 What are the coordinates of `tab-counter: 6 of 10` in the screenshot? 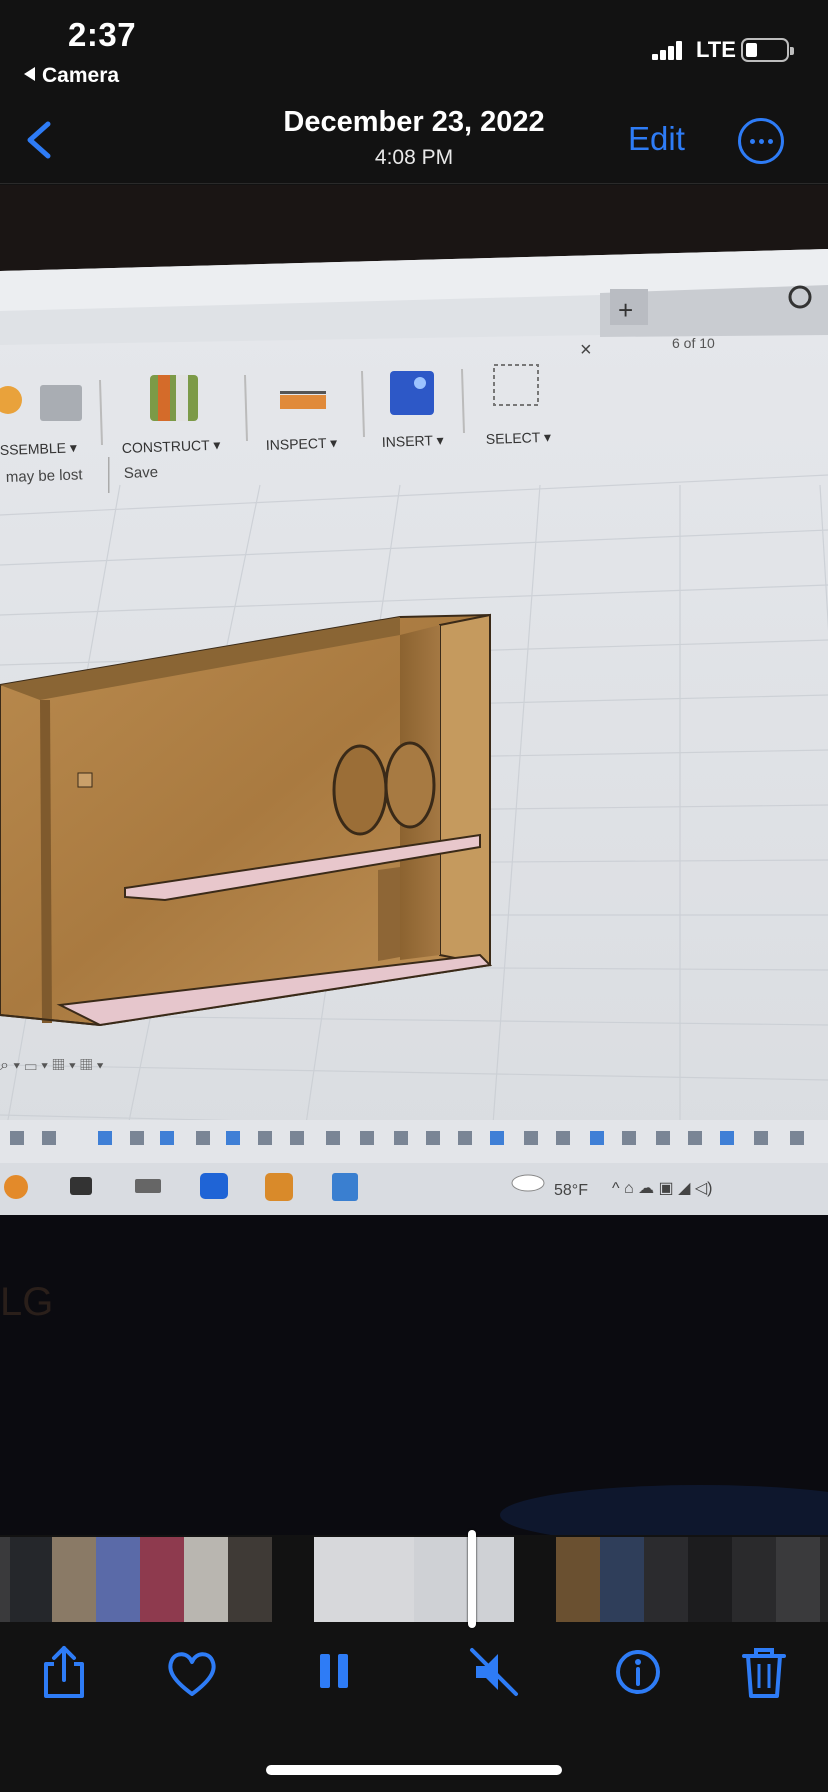 It's located at (693, 343).